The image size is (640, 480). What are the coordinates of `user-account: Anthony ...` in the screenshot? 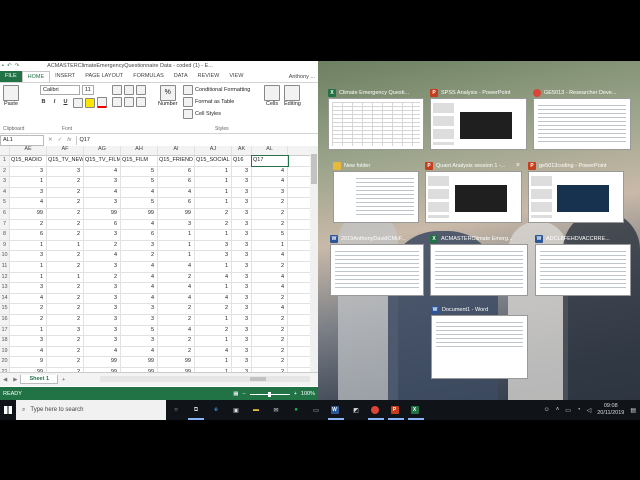 It's located at (303, 77).